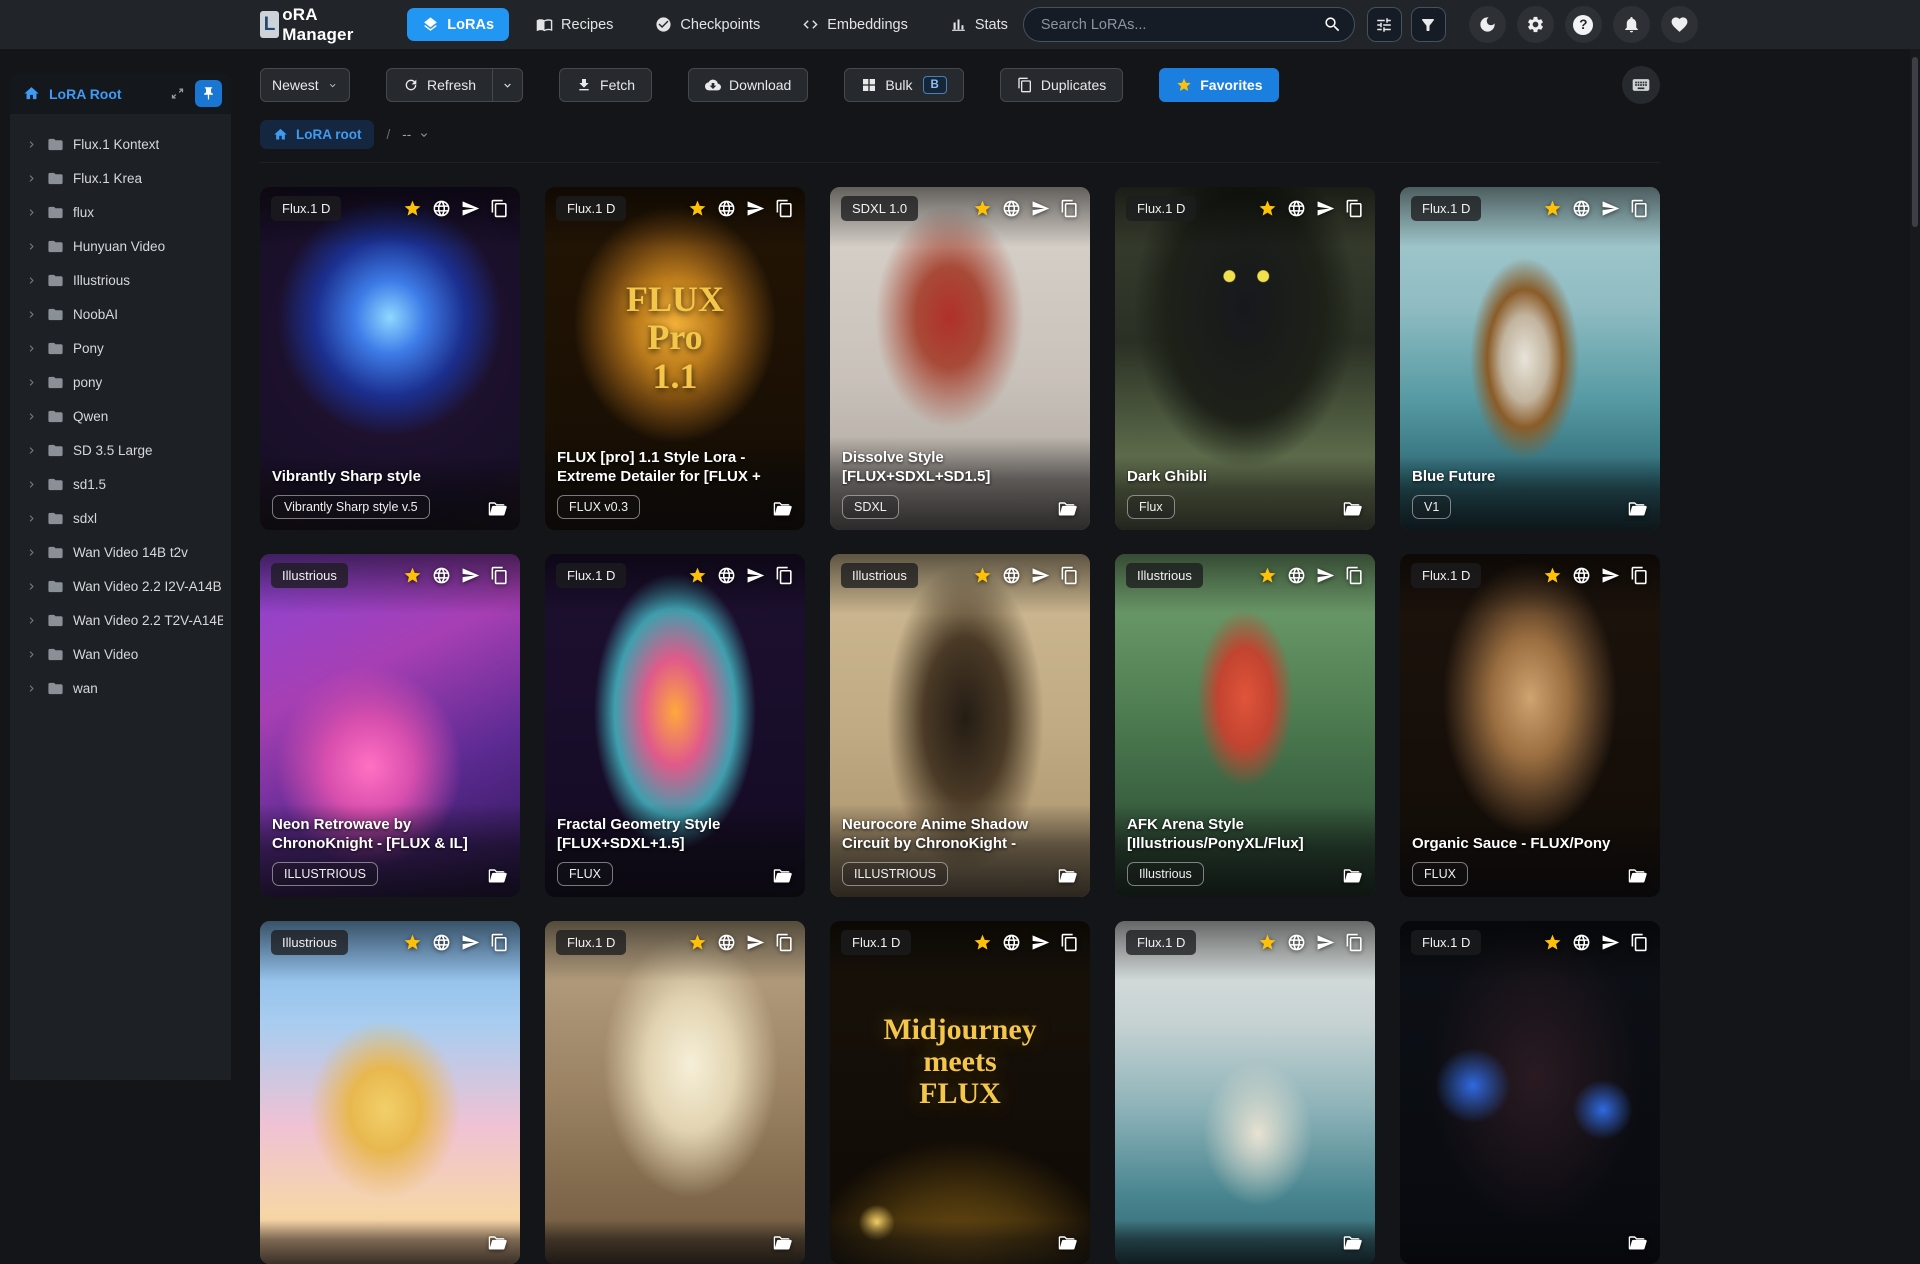 The height and width of the screenshot is (1264, 1920). What do you see at coordinates (120, 552) in the screenshot?
I see `sidebar-folder-item: Wan Video 14B t2v` at bounding box center [120, 552].